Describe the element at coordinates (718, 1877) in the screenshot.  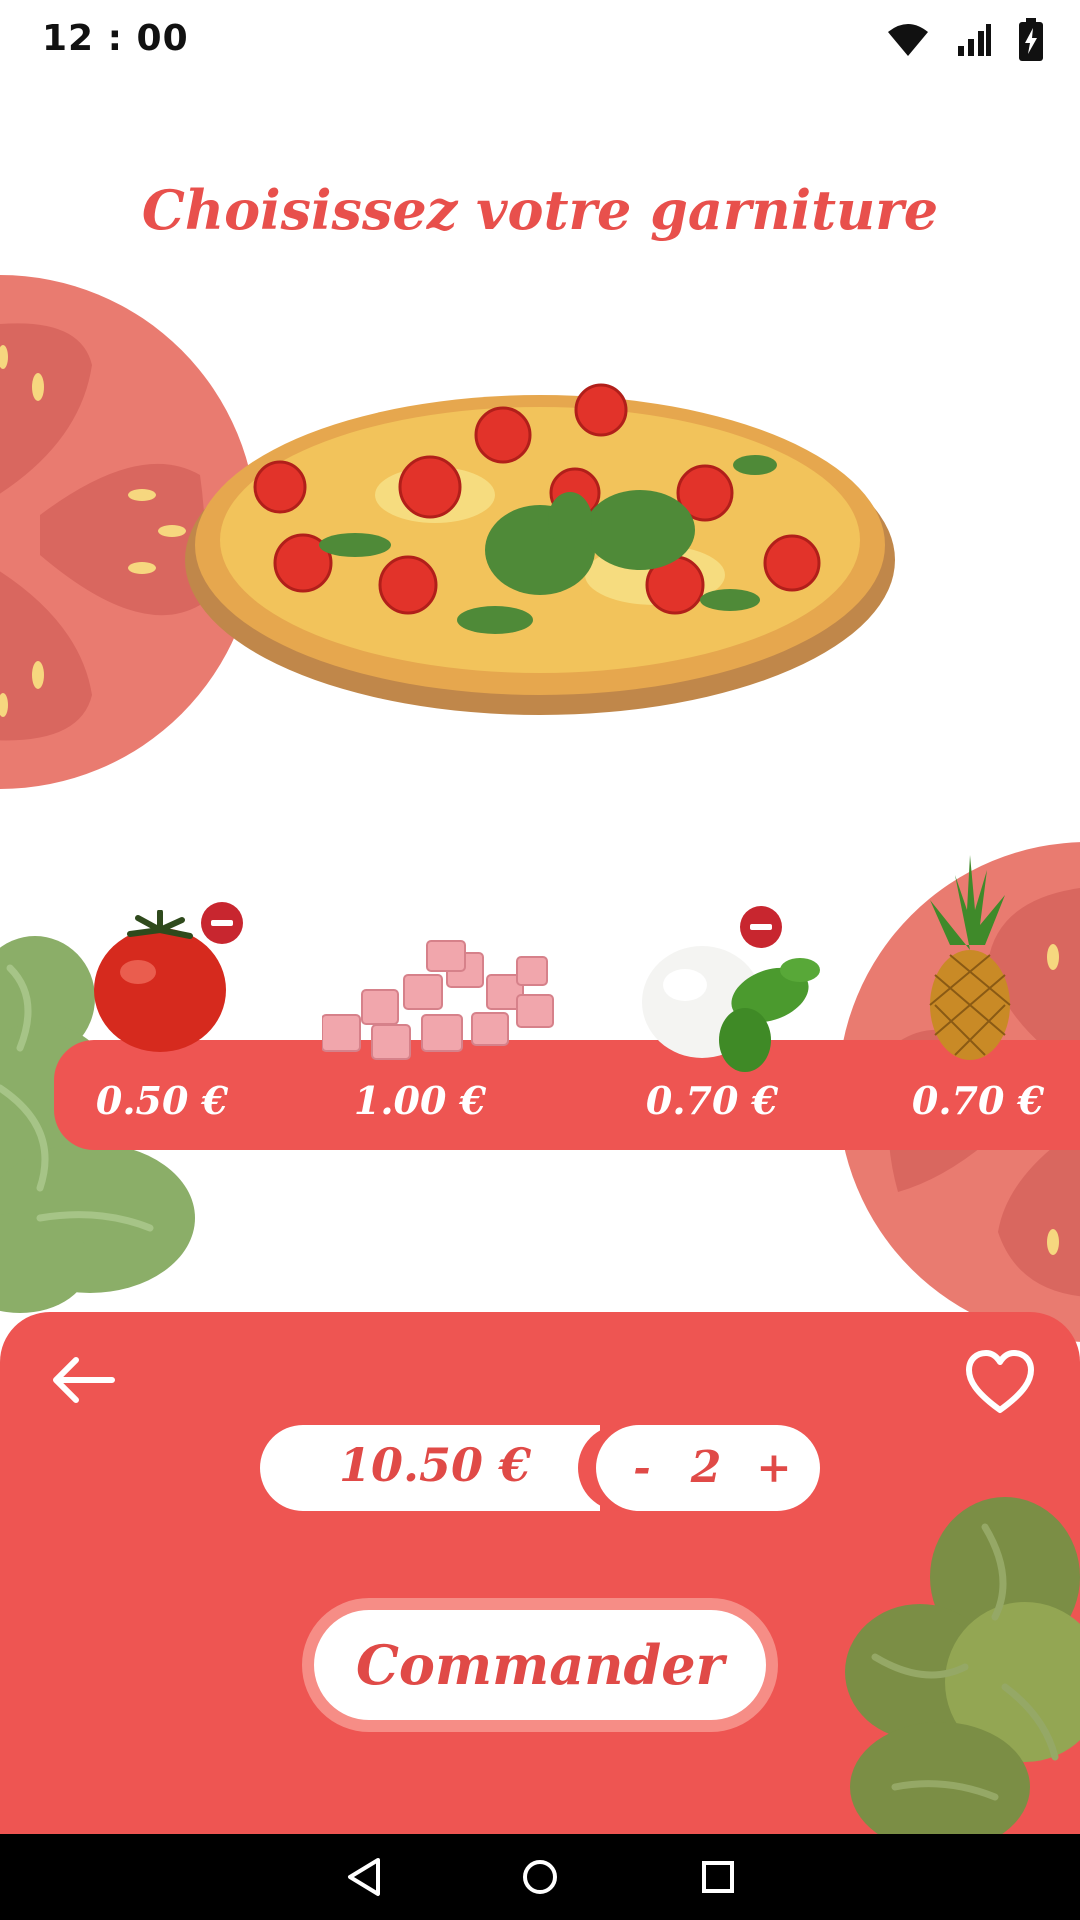
I see `recents-square-icon` at that location.